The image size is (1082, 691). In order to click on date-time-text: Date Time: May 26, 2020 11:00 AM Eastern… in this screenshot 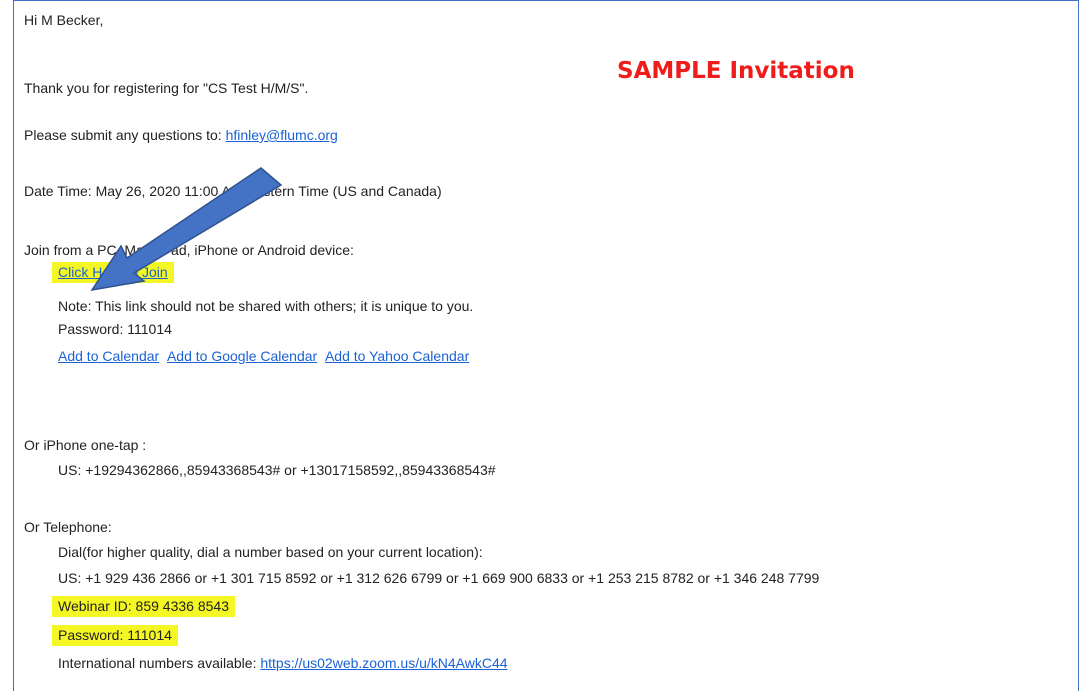, I will do `click(233, 191)`.